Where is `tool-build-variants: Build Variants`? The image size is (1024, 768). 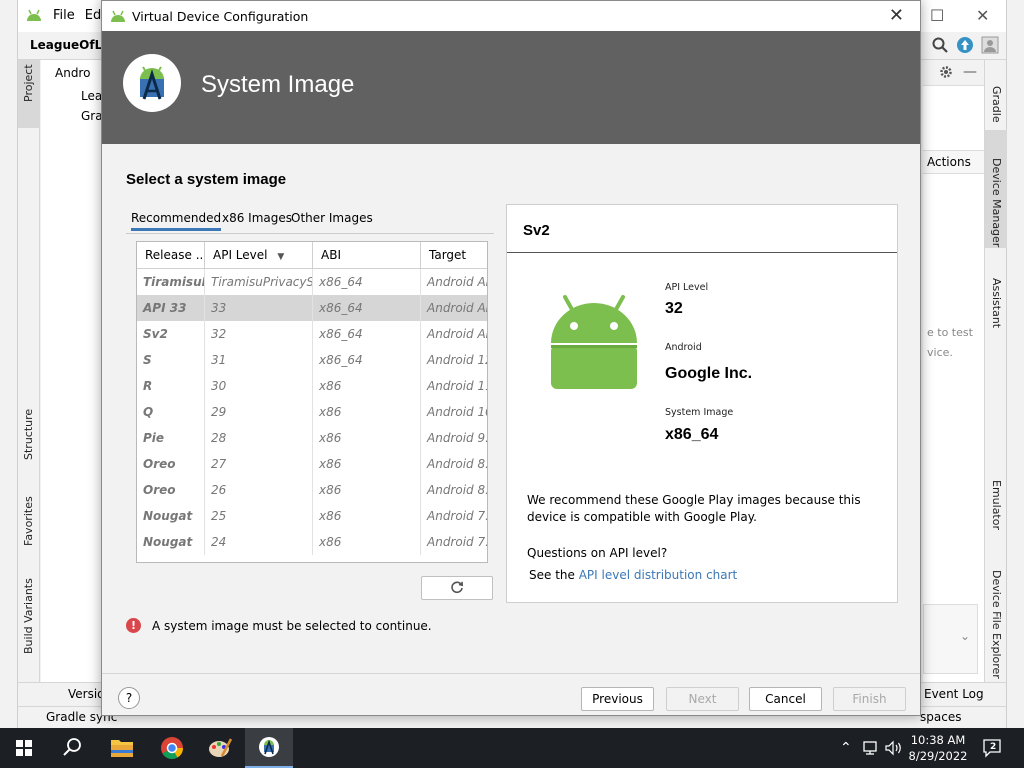
tool-build-variants: Build Variants is located at coordinates (28, 616).